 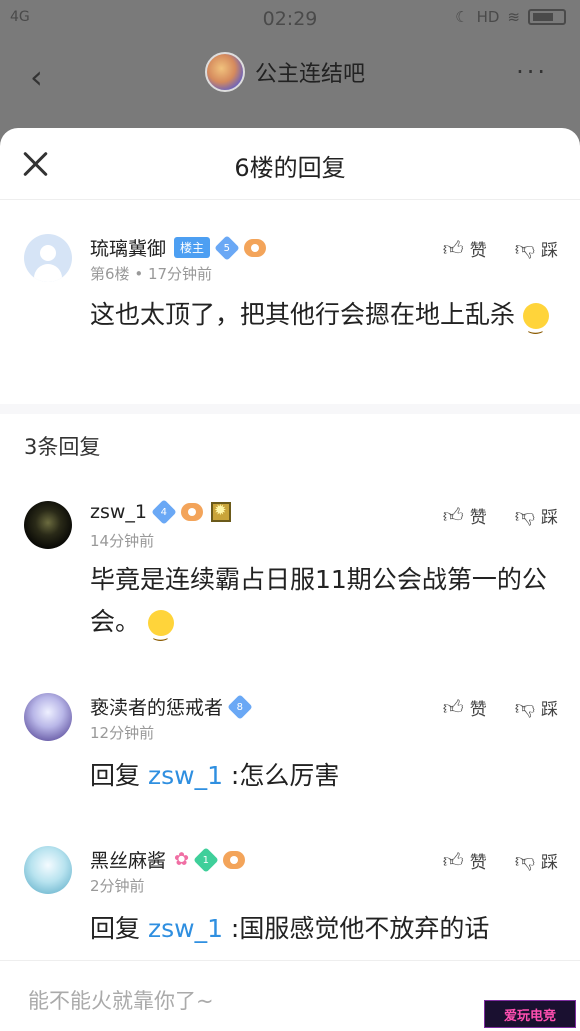 I want to click on more-icon: ···, so click(x=532, y=72).